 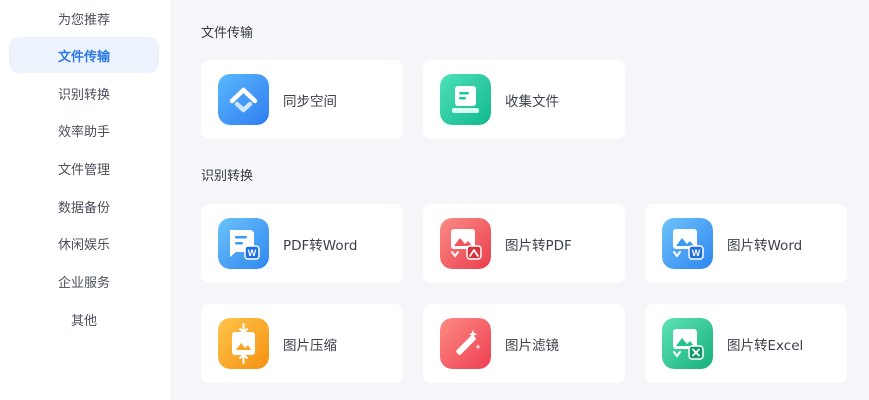 I want to click on card-label: 同步空间, so click(x=310, y=101).